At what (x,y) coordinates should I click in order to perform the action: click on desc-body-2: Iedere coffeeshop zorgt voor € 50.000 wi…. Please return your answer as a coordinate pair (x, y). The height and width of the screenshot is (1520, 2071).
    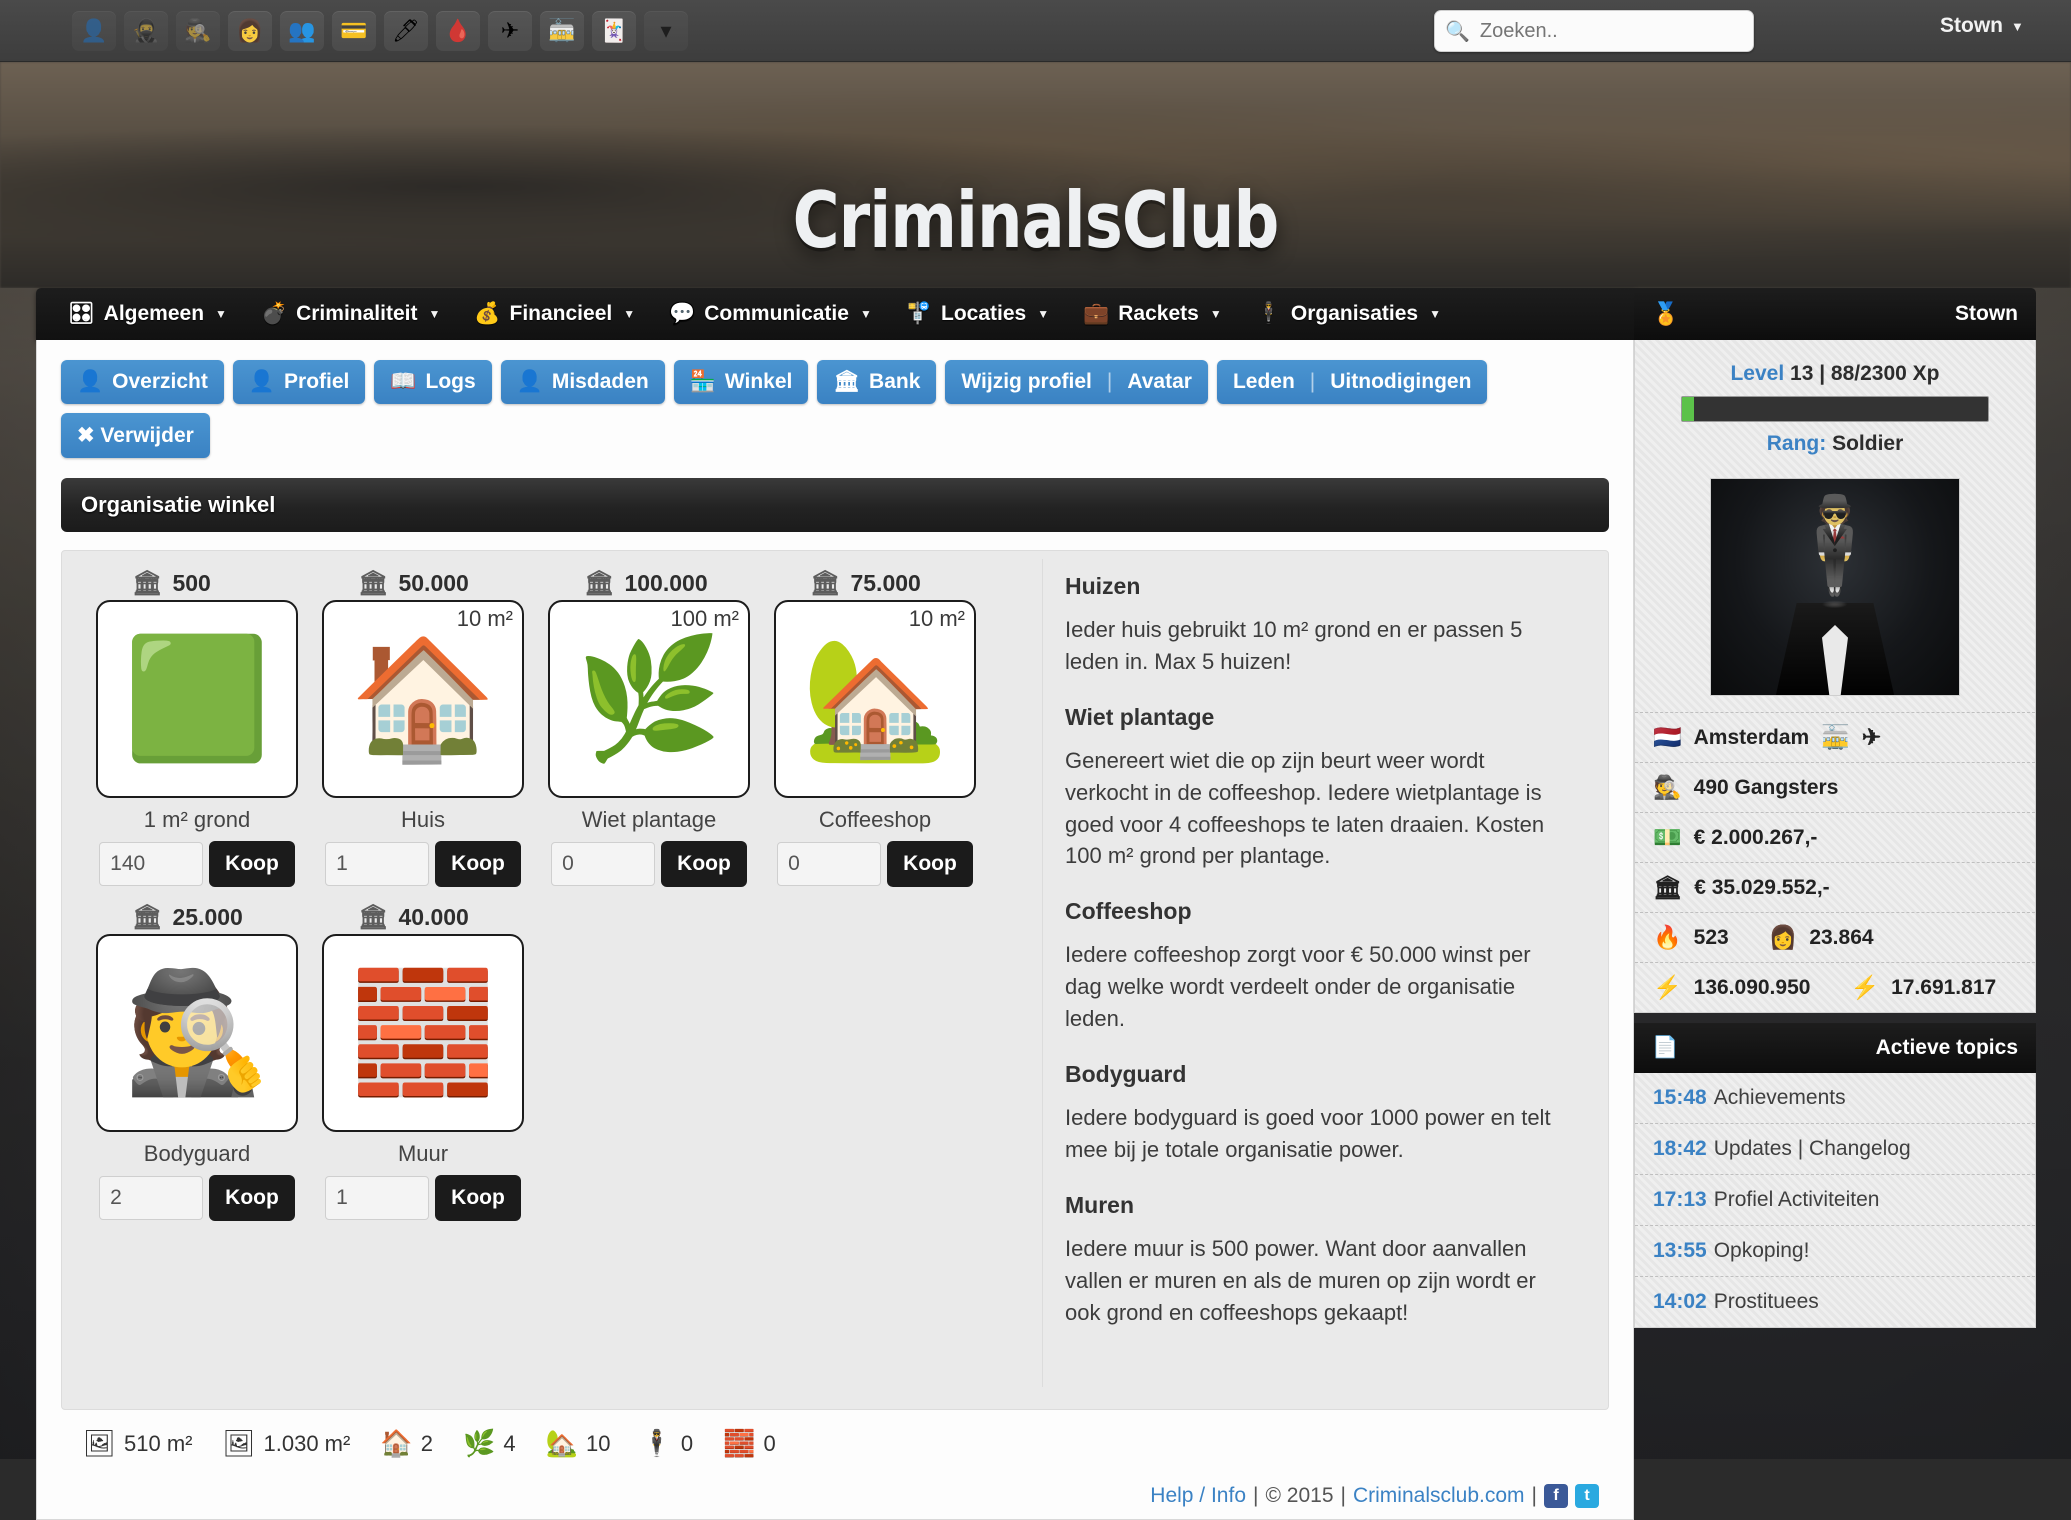
    Looking at the image, I should click on (1298, 987).